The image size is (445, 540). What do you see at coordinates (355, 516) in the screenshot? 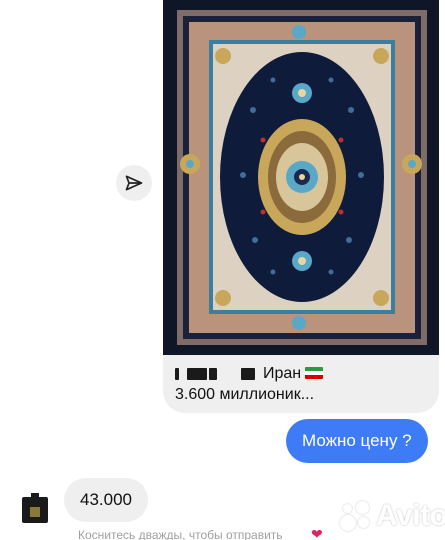
I see `avito-logo-icon` at bounding box center [355, 516].